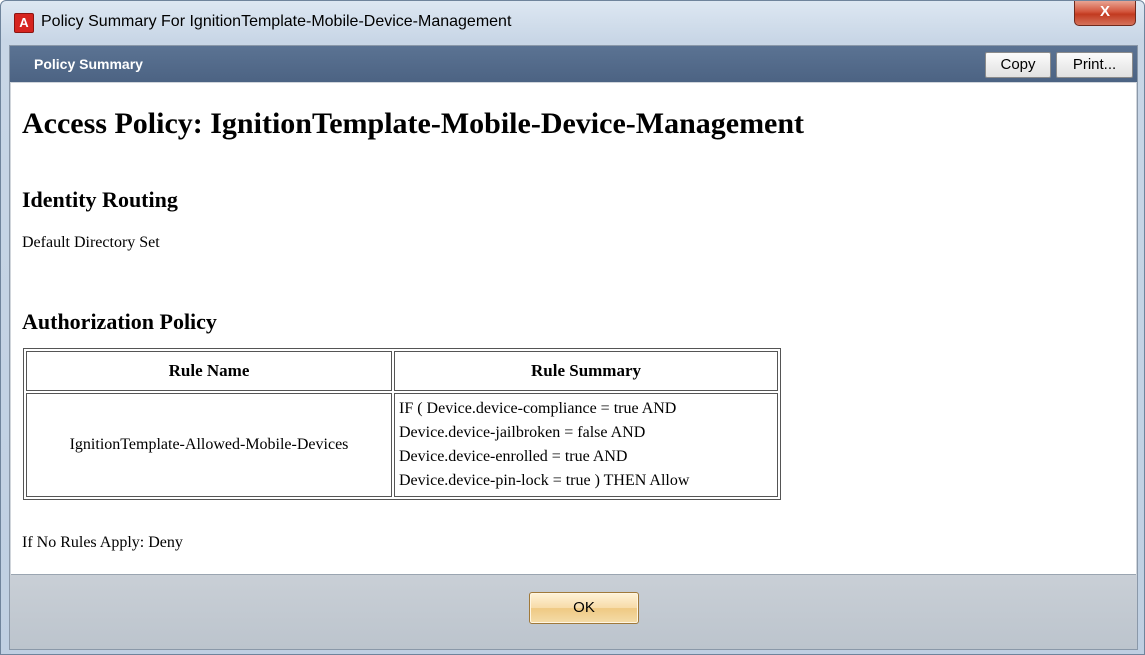  Describe the element at coordinates (522, 432) in the screenshot. I see `rule-summary-line: Device.device-jailbroken = false AND` at that location.